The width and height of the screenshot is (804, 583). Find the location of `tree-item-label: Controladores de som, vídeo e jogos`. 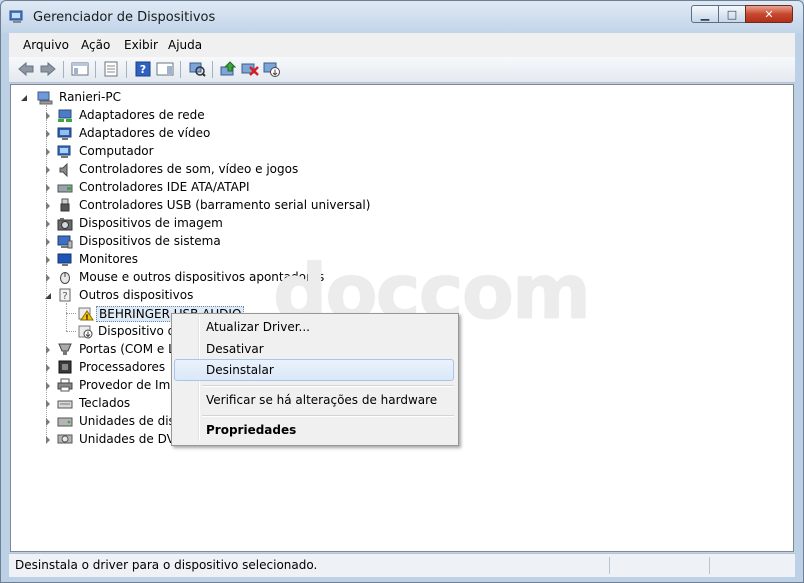

tree-item-label: Controladores de som, vídeo e jogos is located at coordinates (189, 169).